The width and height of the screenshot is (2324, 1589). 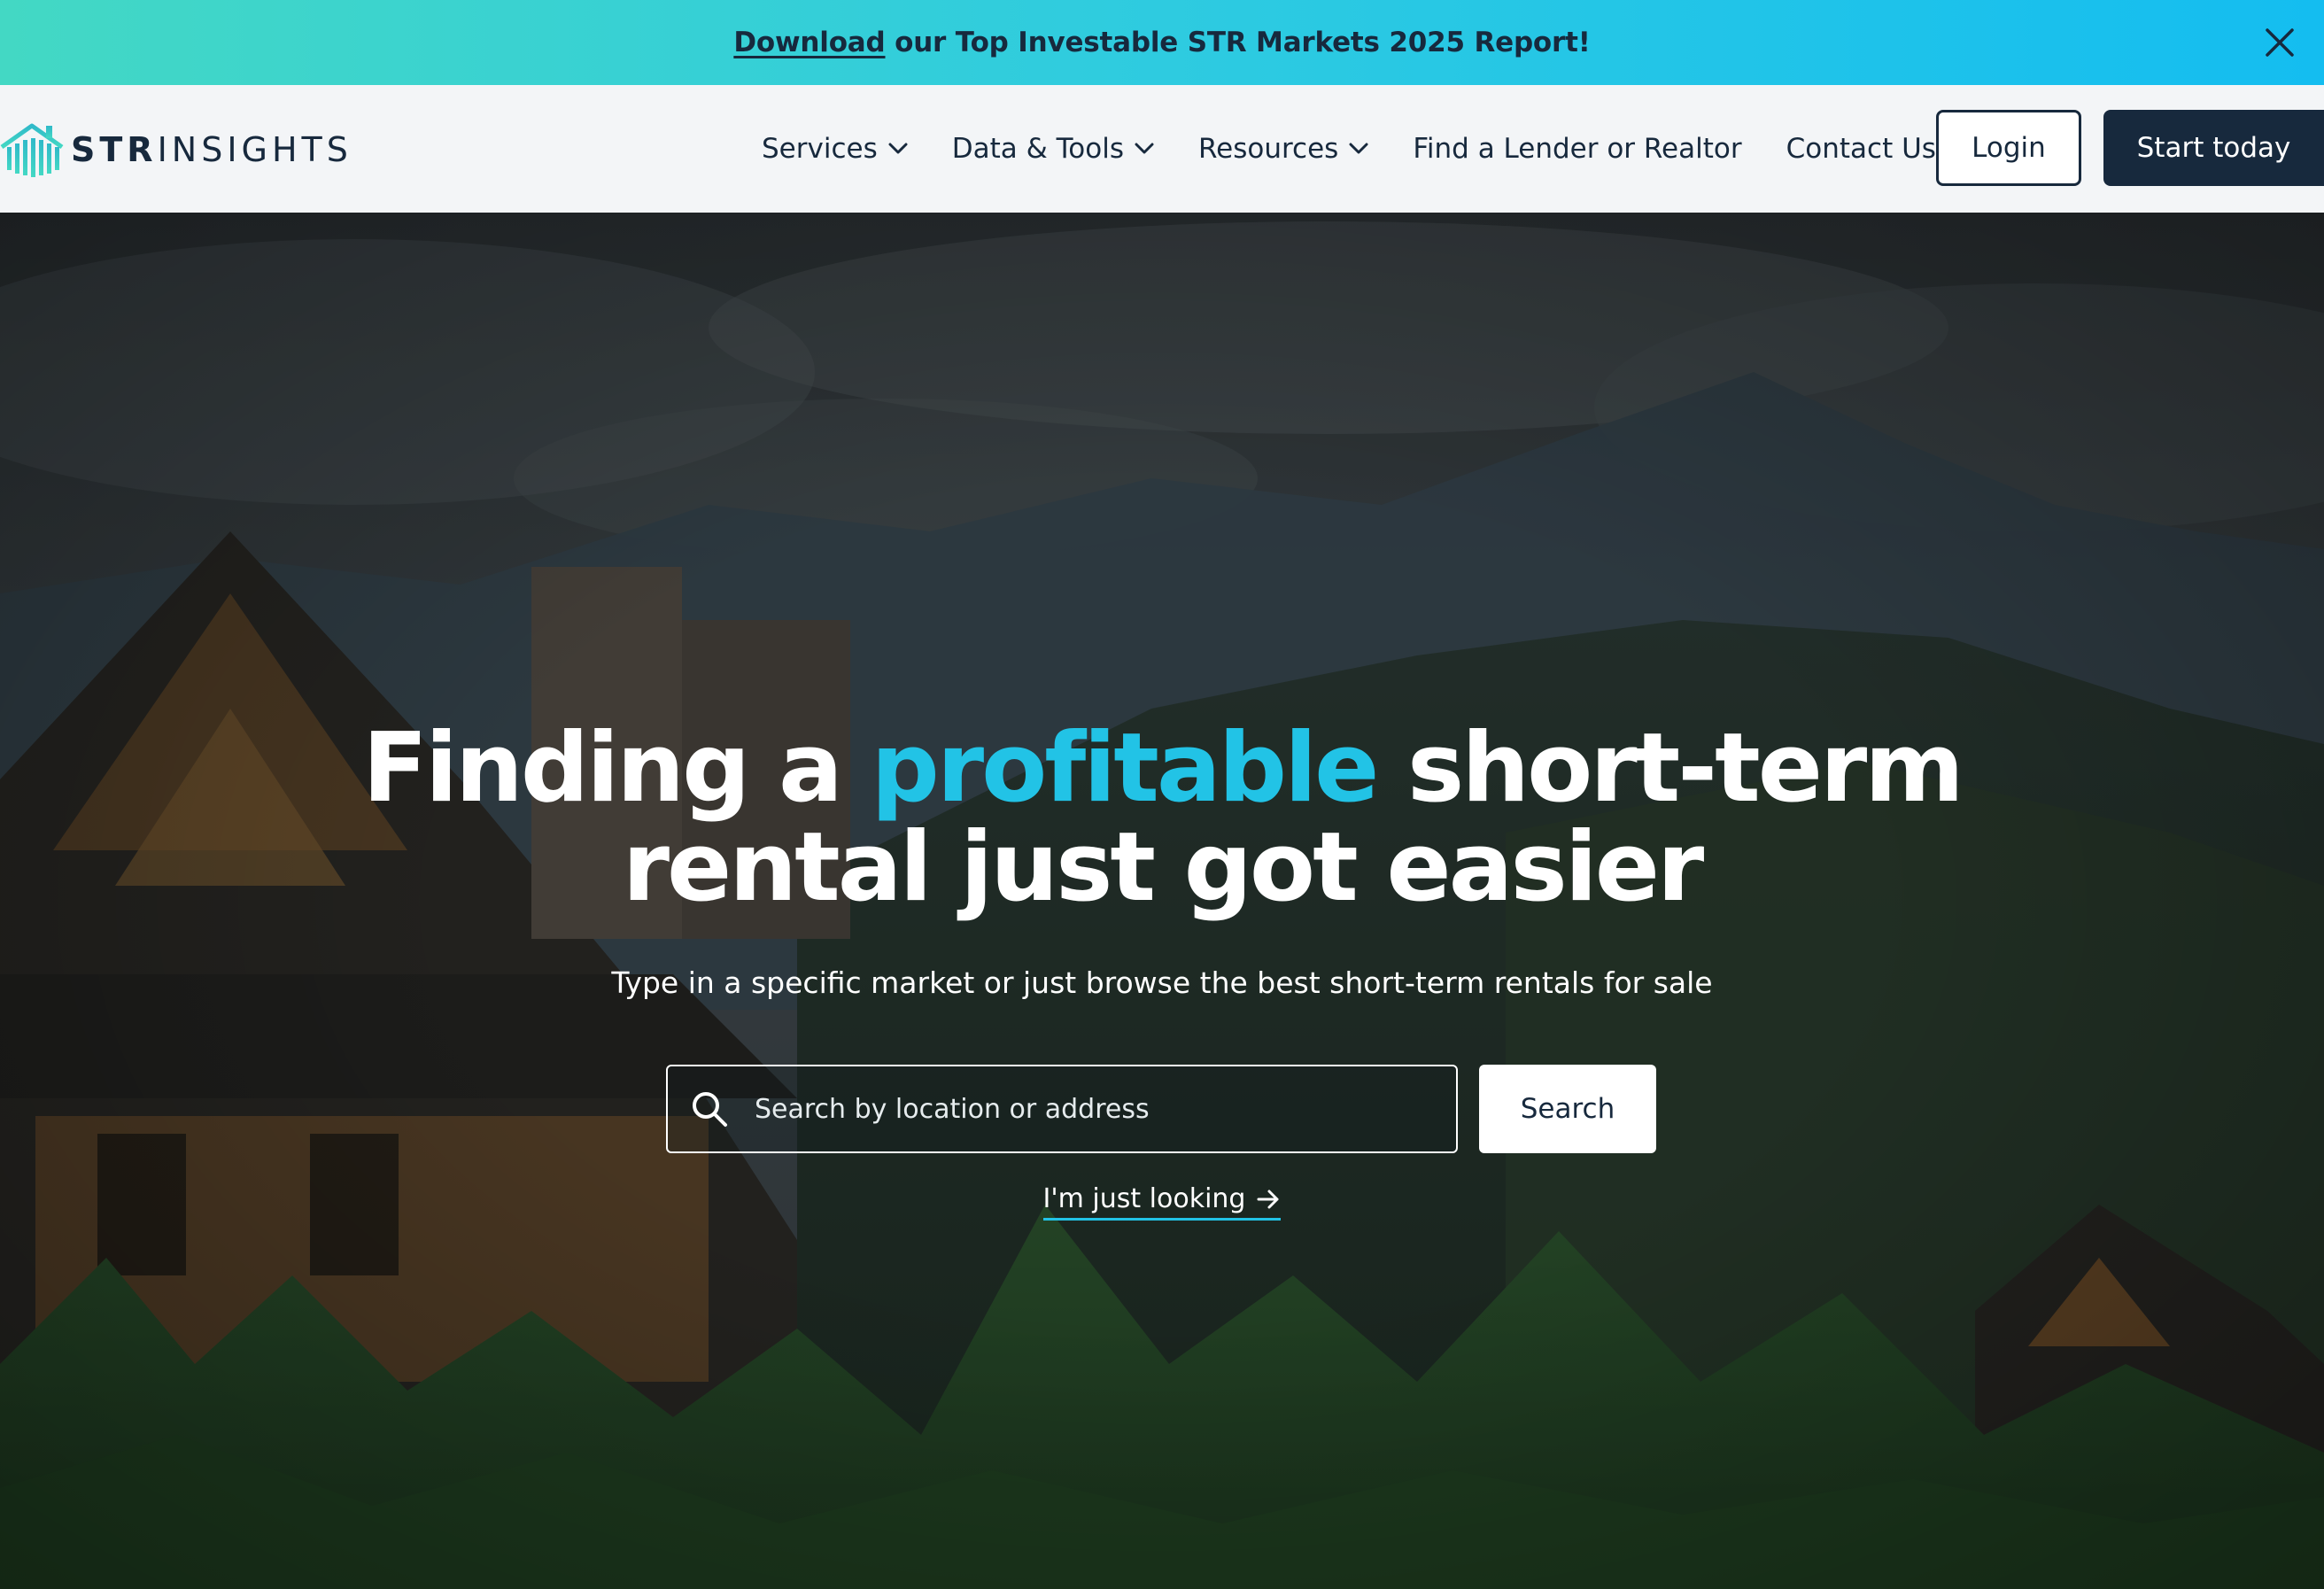 I want to click on nav-data-tools: Data & Tools, so click(x=1053, y=149).